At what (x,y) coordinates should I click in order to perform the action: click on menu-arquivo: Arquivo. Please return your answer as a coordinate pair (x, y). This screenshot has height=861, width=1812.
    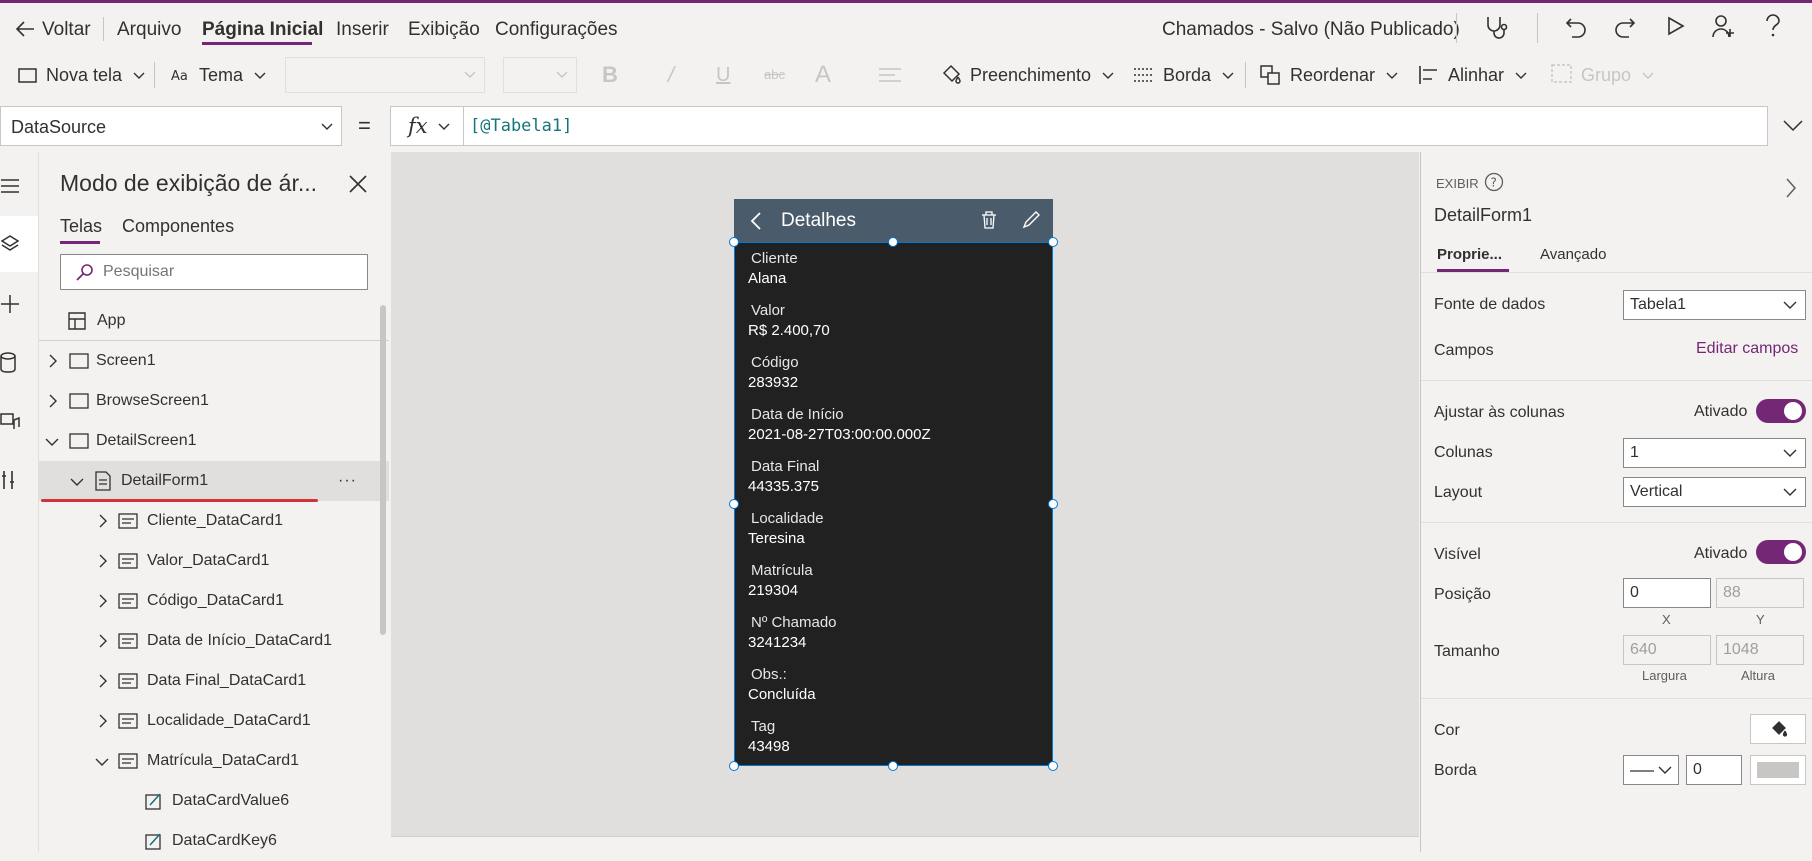
    Looking at the image, I should click on (149, 25).